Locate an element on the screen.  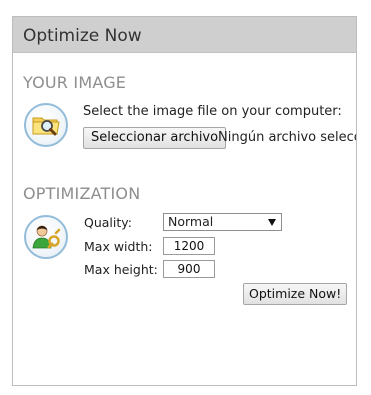
dropdown-arrow-icon is located at coordinates (272, 222).